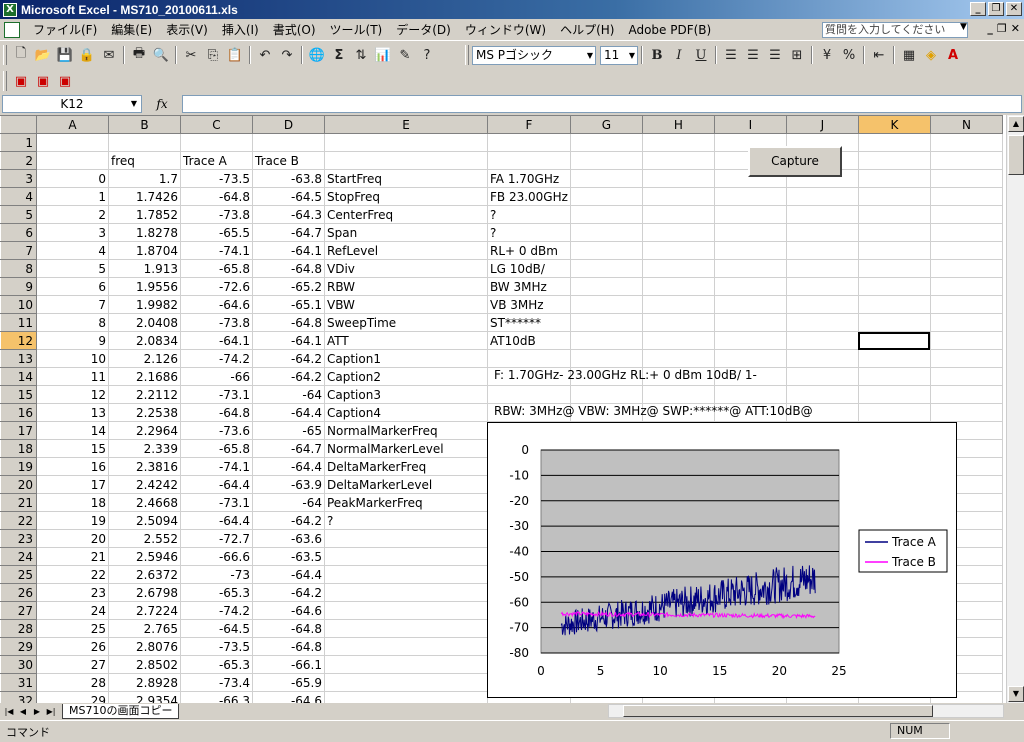 The width and height of the screenshot is (1024, 742). I want to click on cell-h5, so click(678, 214).